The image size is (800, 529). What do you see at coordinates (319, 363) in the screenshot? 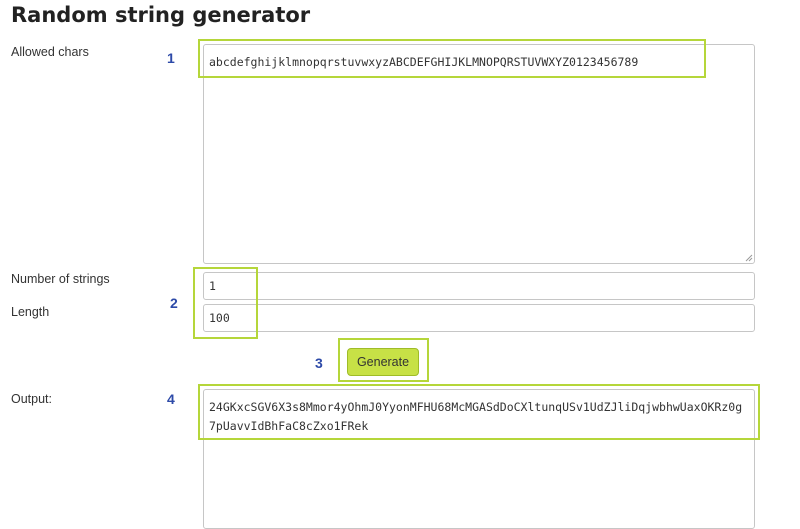
I see `annotation-marker-3: 3` at bounding box center [319, 363].